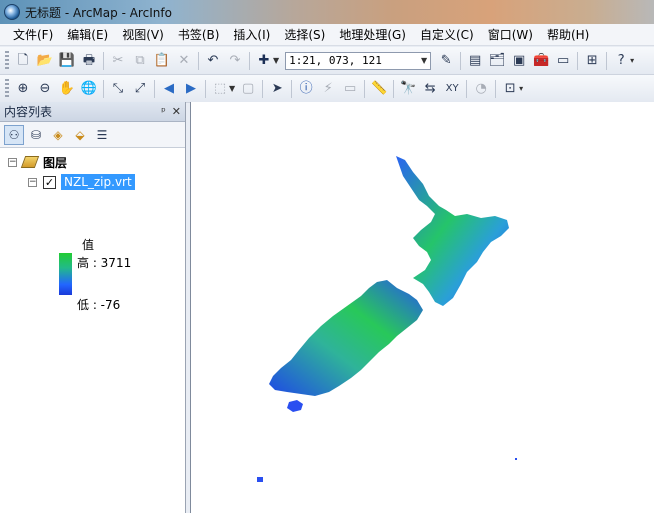 This screenshot has height=513, width=654. Describe the element at coordinates (264, 61) in the screenshot. I see `add-data-icon: ✚` at that location.